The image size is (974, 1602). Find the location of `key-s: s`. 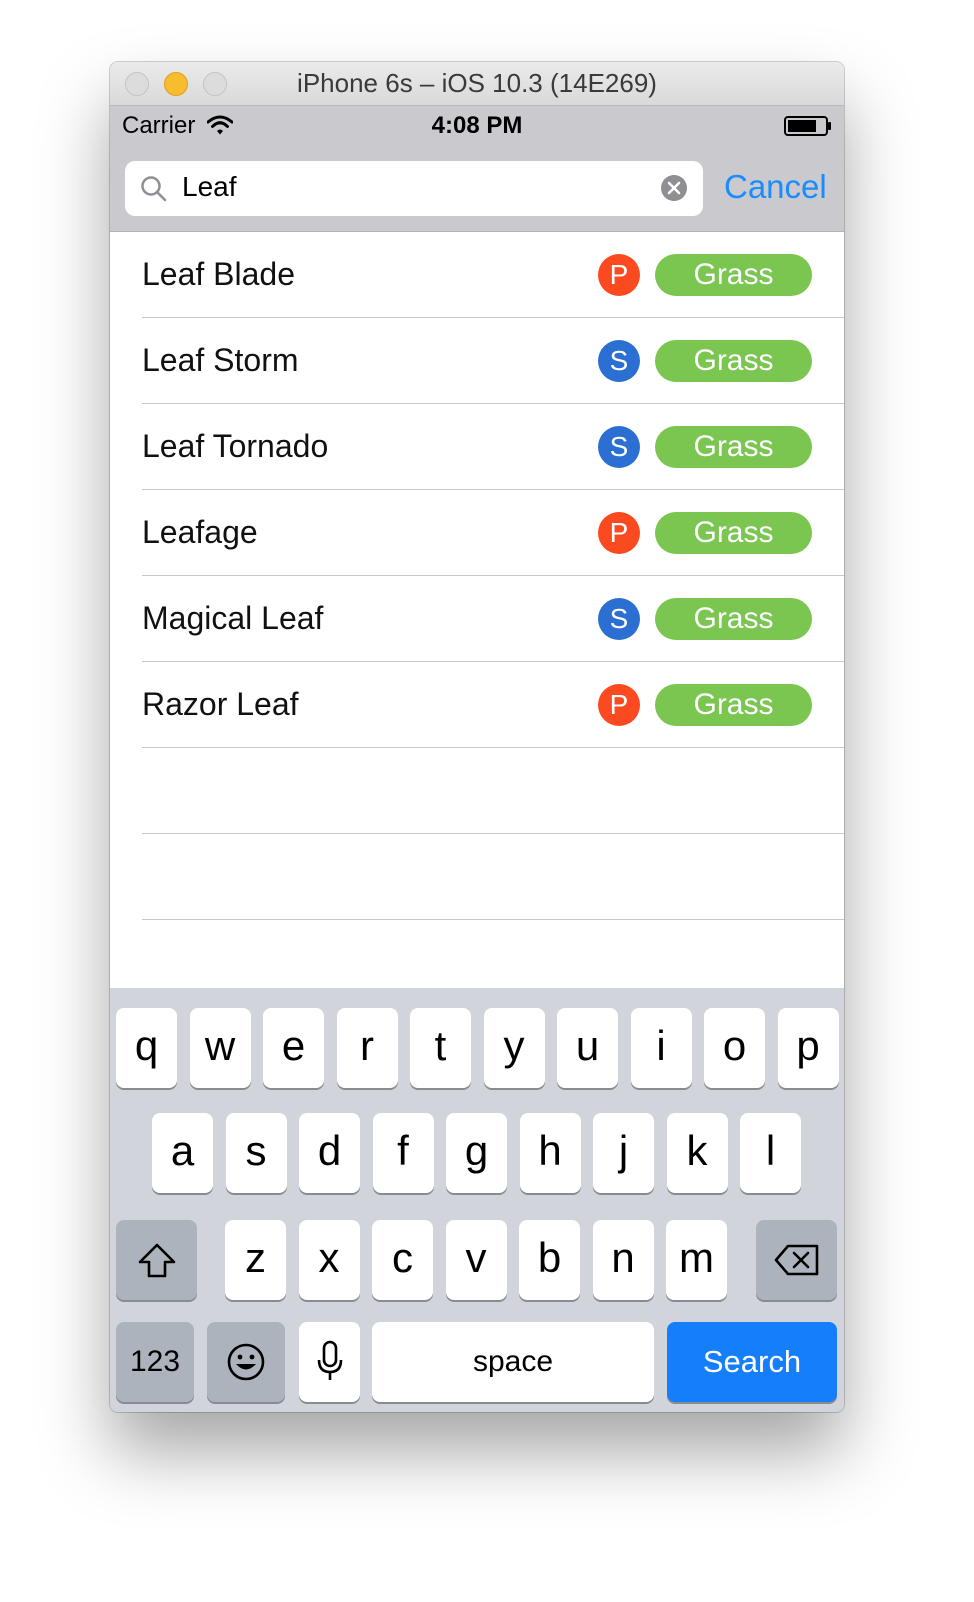

key-s: s is located at coordinates (256, 1153).